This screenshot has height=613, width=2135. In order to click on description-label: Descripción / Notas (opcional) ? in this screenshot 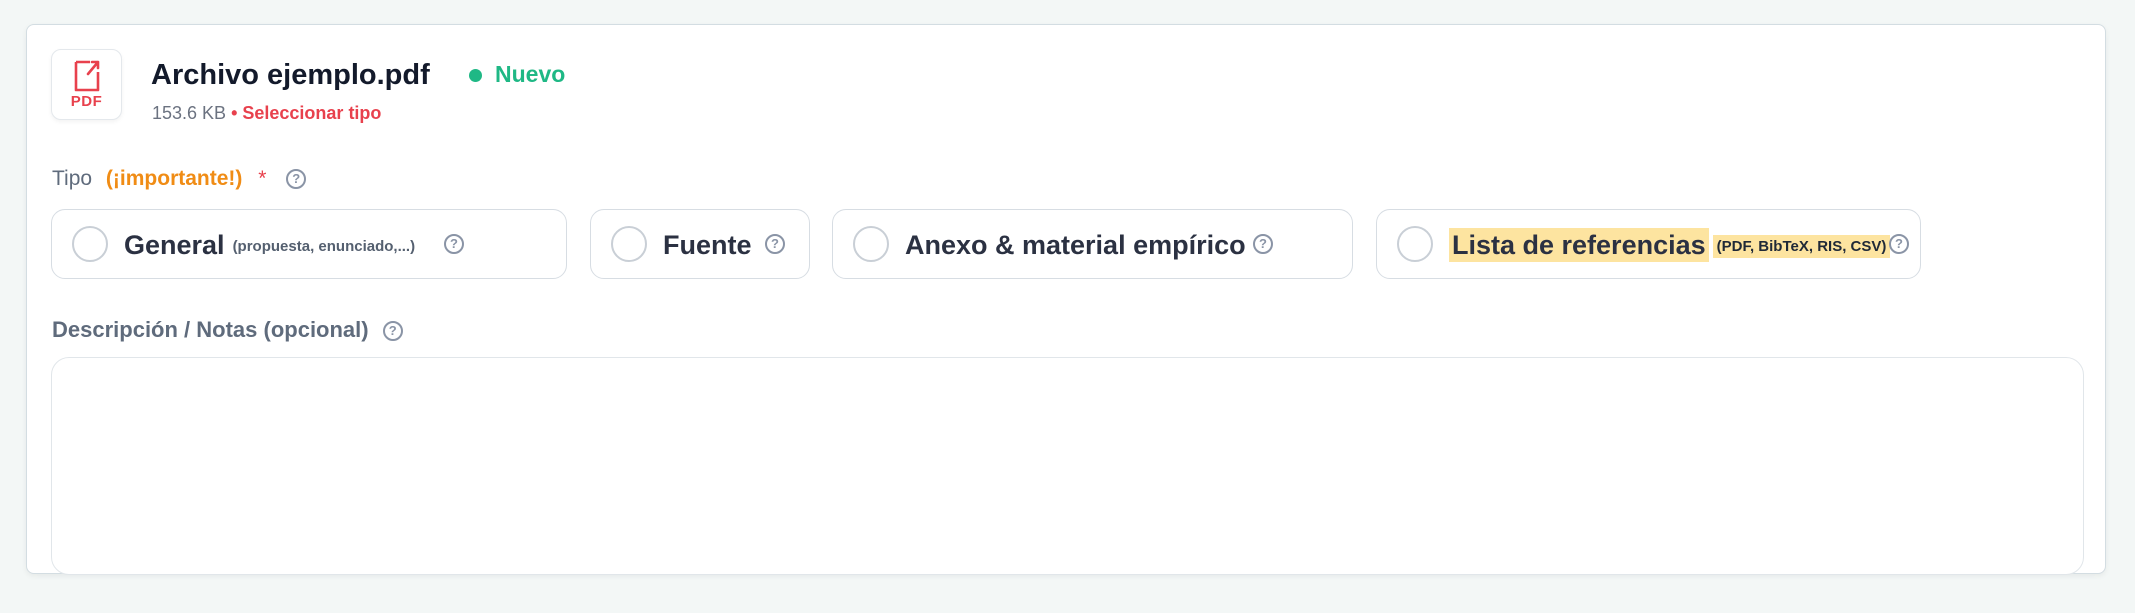, I will do `click(227, 330)`.